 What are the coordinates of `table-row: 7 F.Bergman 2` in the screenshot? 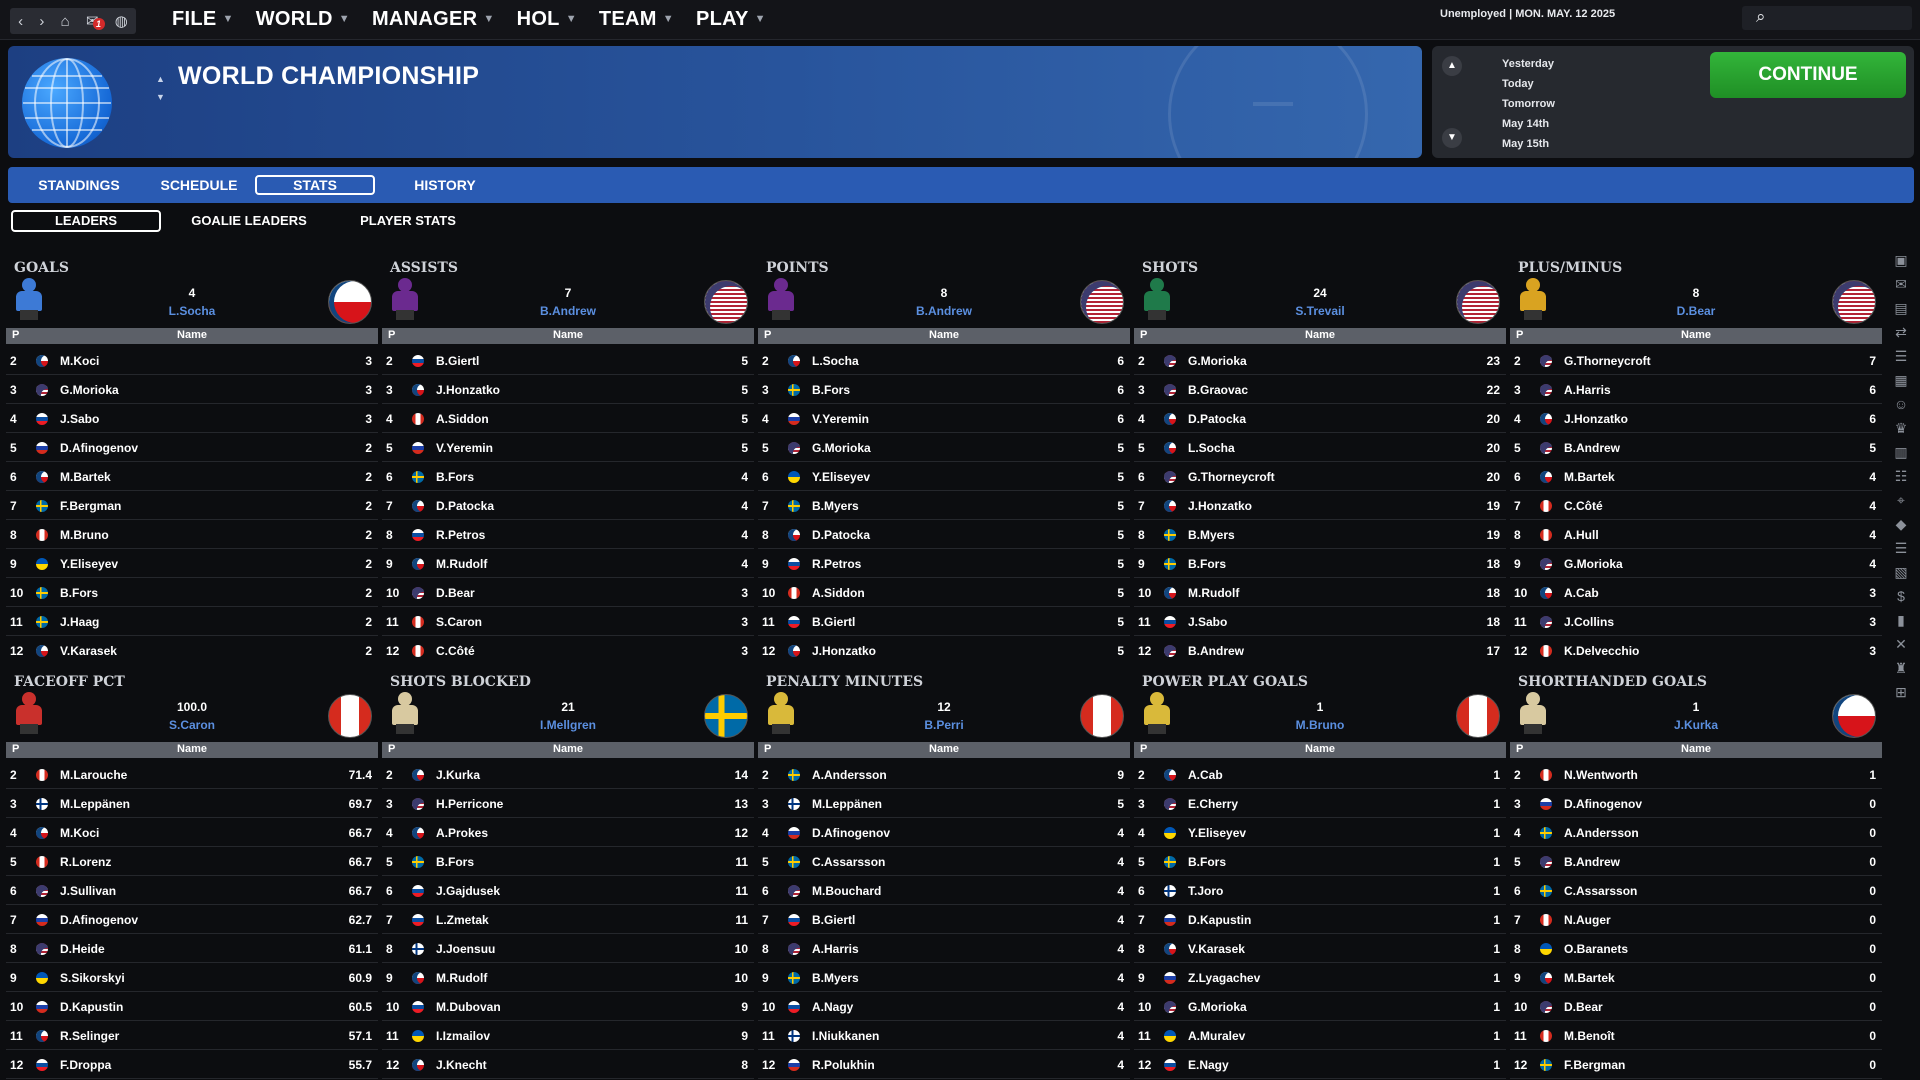 It's located at (192, 505).